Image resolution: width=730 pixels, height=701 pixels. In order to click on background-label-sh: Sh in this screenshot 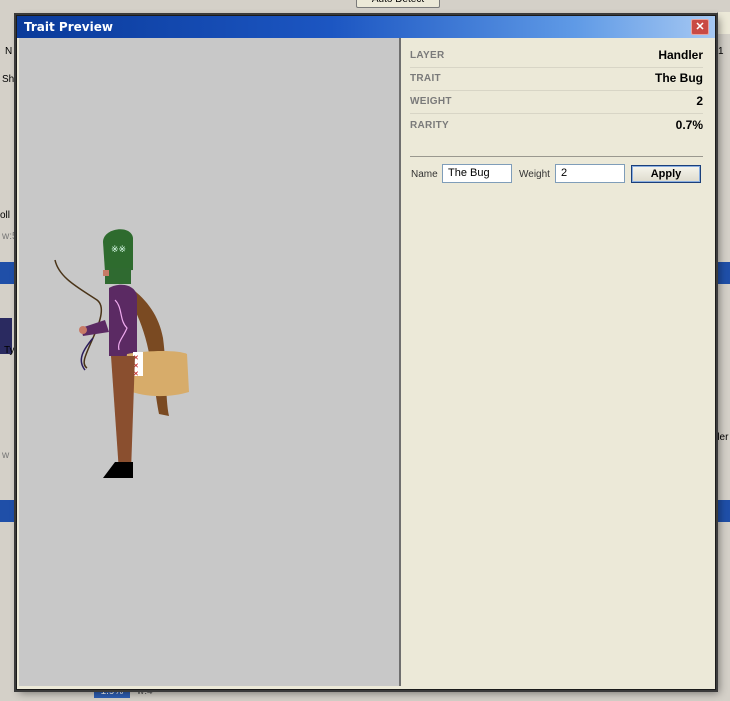, I will do `click(8, 79)`.